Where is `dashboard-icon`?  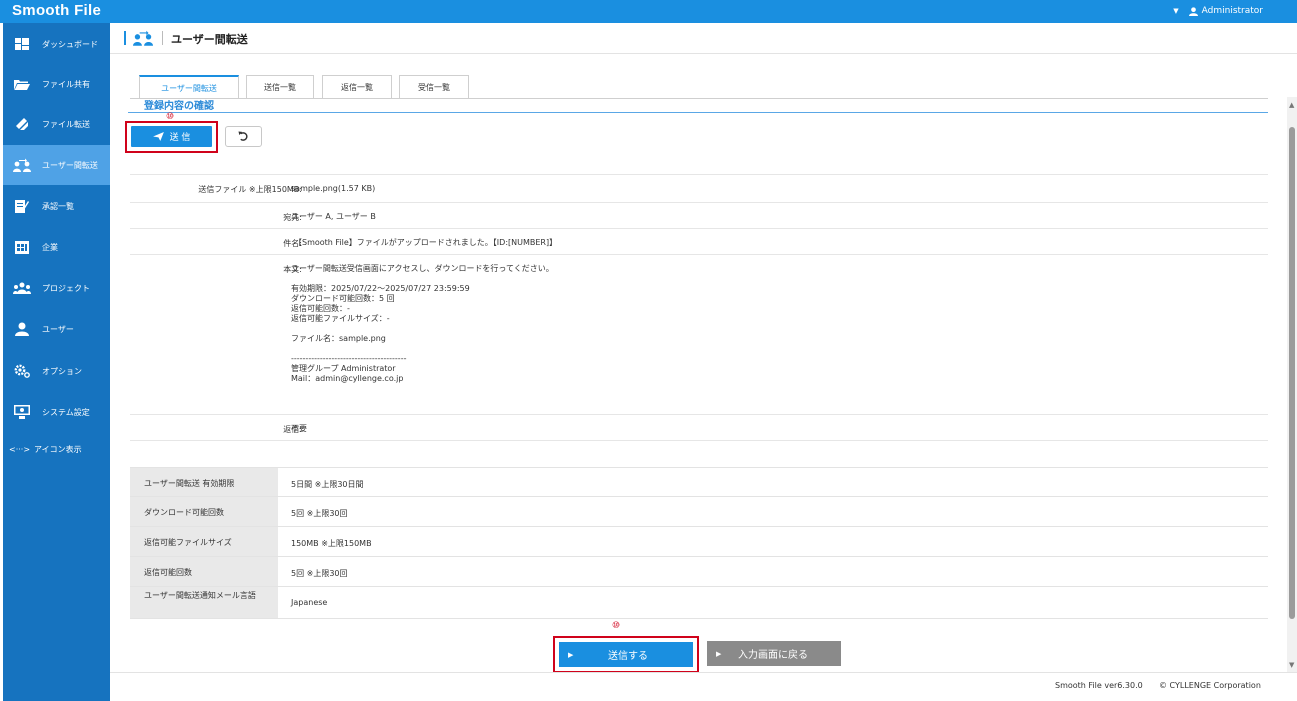 dashboard-icon is located at coordinates (22, 44).